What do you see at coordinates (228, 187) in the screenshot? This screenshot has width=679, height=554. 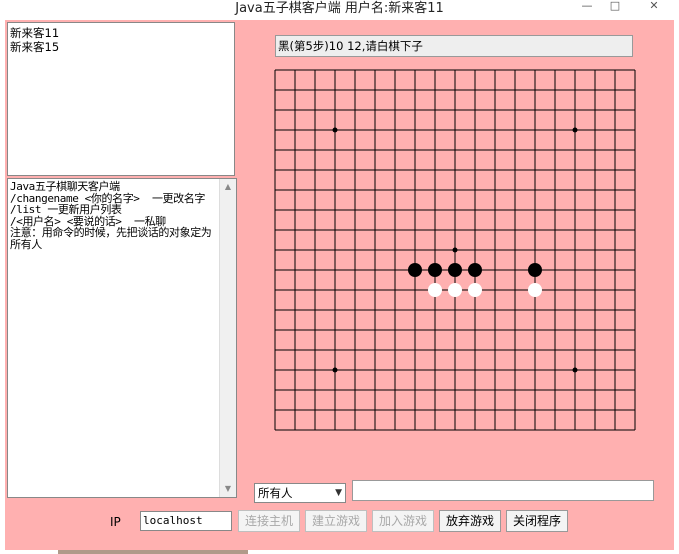 I see `scroll-up-icon: ▲` at bounding box center [228, 187].